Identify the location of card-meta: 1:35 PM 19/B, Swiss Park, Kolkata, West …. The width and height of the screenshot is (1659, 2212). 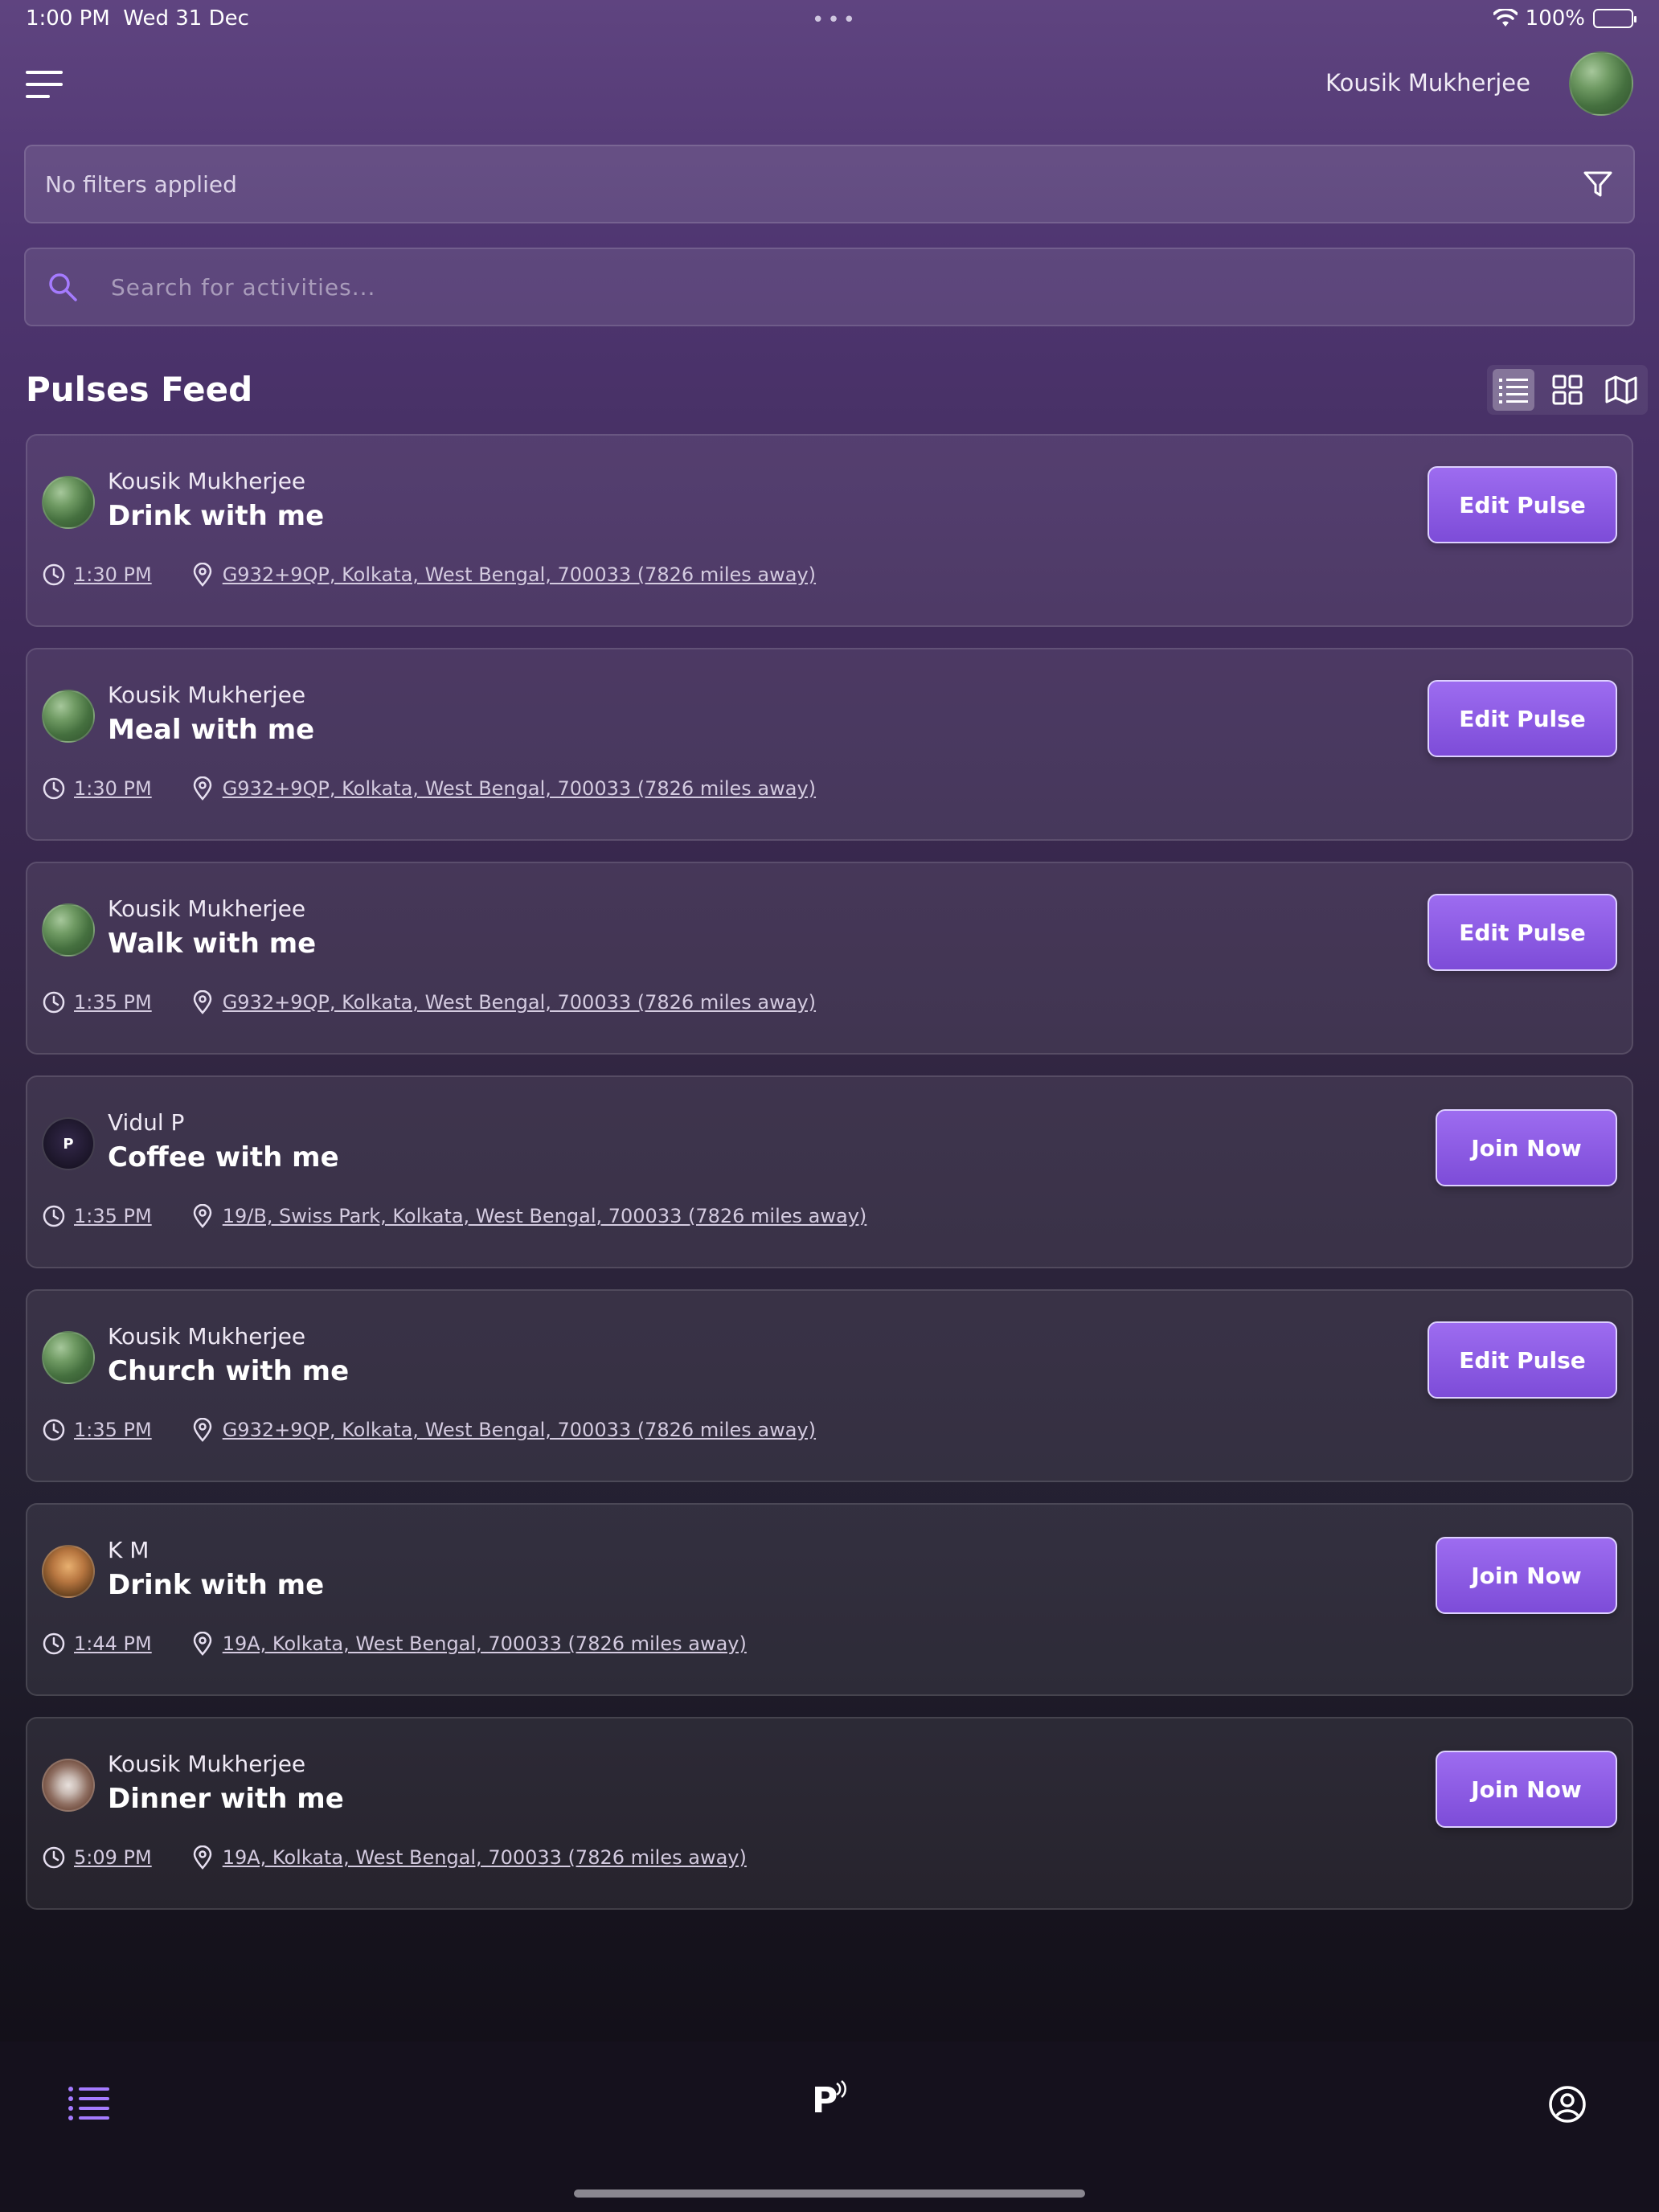
(454, 1216).